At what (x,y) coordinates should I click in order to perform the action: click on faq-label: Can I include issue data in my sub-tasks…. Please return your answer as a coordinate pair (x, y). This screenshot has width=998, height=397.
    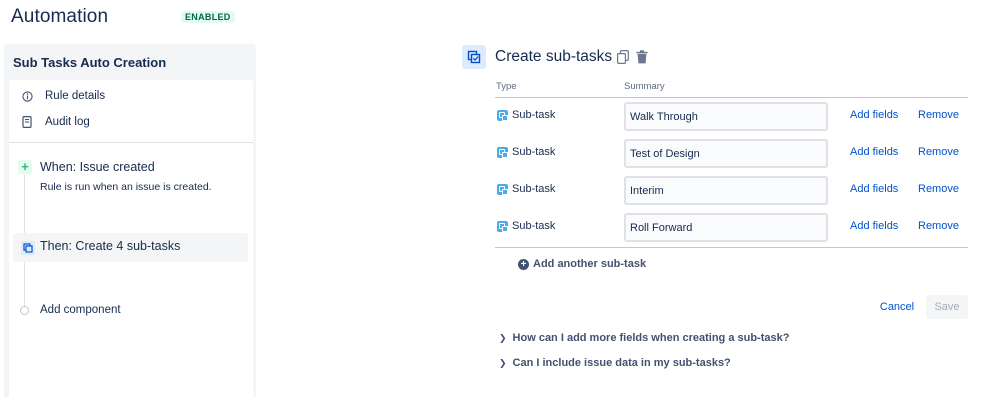
    Looking at the image, I should click on (621, 363).